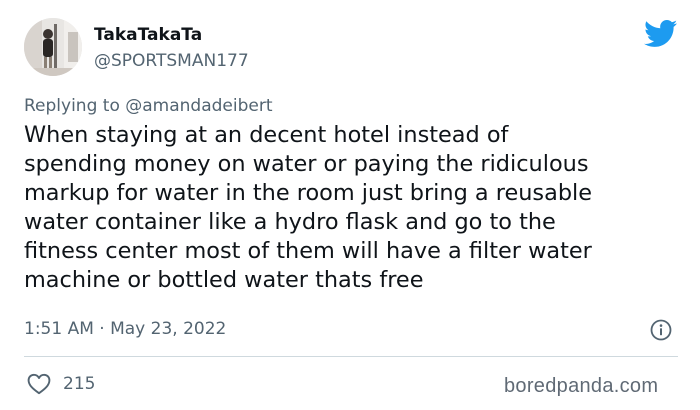  What do you see at coordinates (224, 280) in the screenshot?
I see `tweet-text-line: machine or bottled water thats free` at bounding box center [224, 280].